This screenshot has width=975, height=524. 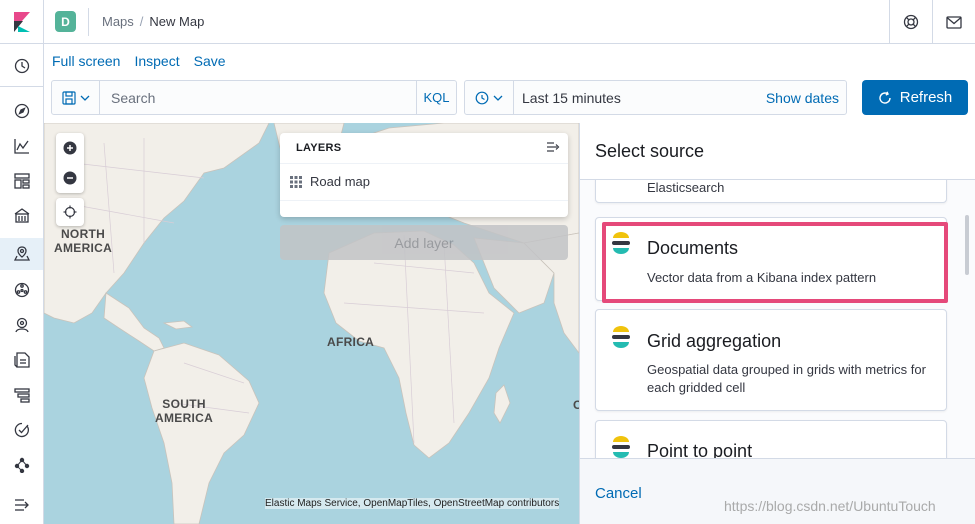 I want to click on show-dates-link: Show dates, so click(x=802, y=98).